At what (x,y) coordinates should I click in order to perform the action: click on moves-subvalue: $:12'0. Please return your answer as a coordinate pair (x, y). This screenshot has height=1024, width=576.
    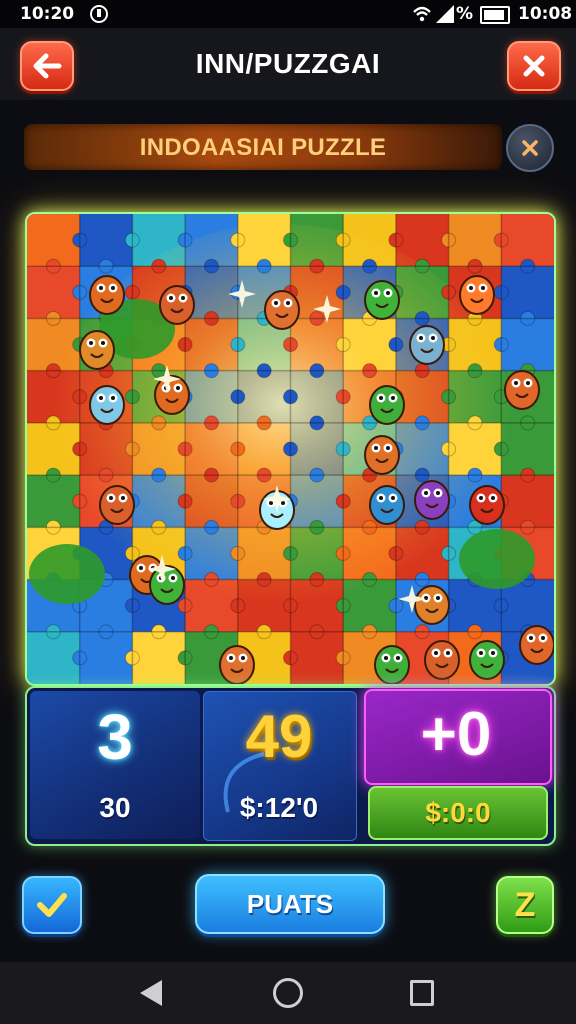
    Looking at the image, I should click on (279, 807).